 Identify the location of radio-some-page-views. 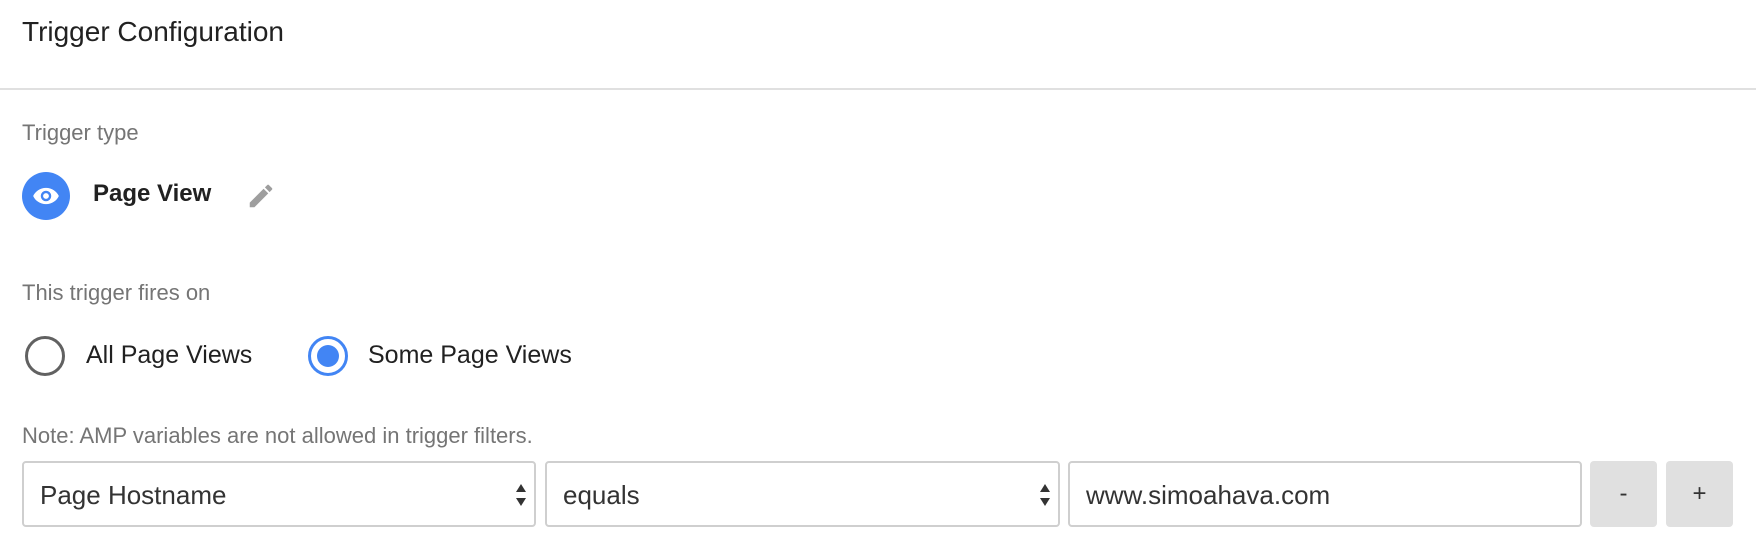
(328, 356).